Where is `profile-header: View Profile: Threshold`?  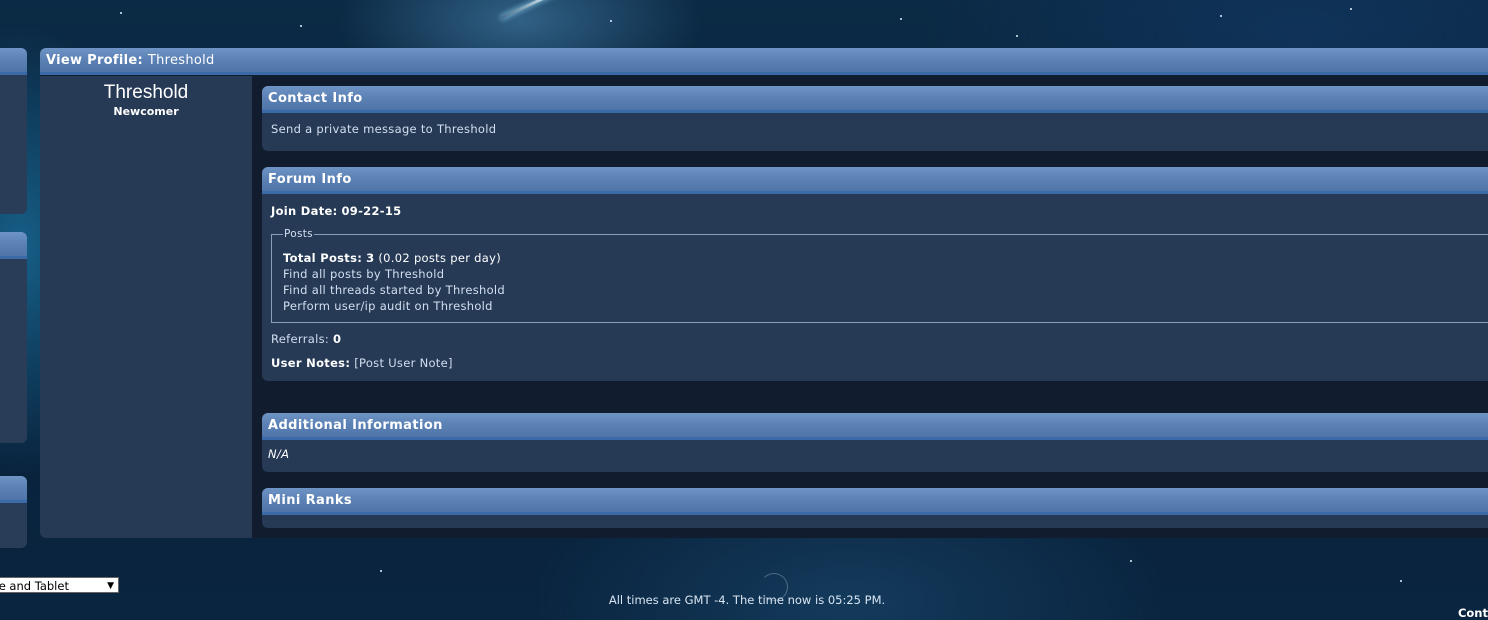 profile-header: View Profile: Threshold is located at coordinates (764, 61).